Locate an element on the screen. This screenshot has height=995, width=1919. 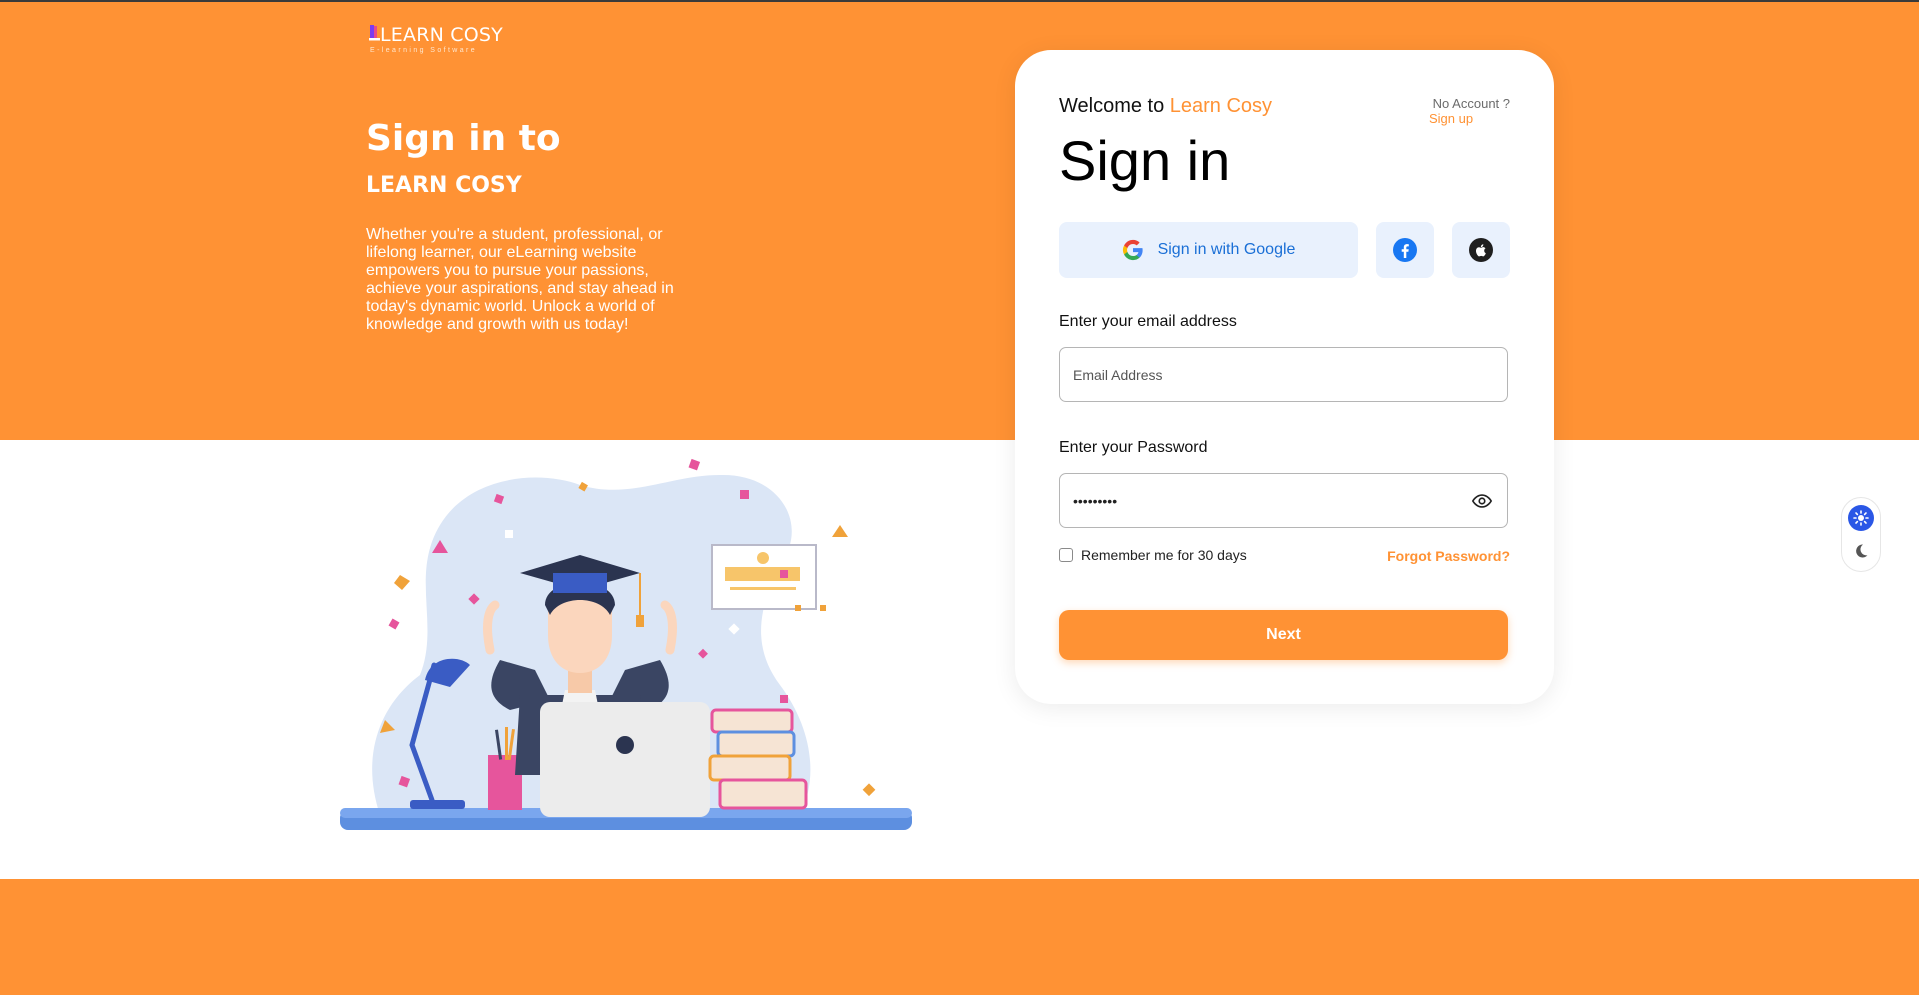
facebook-icon is located at coordinates (1405, 250).